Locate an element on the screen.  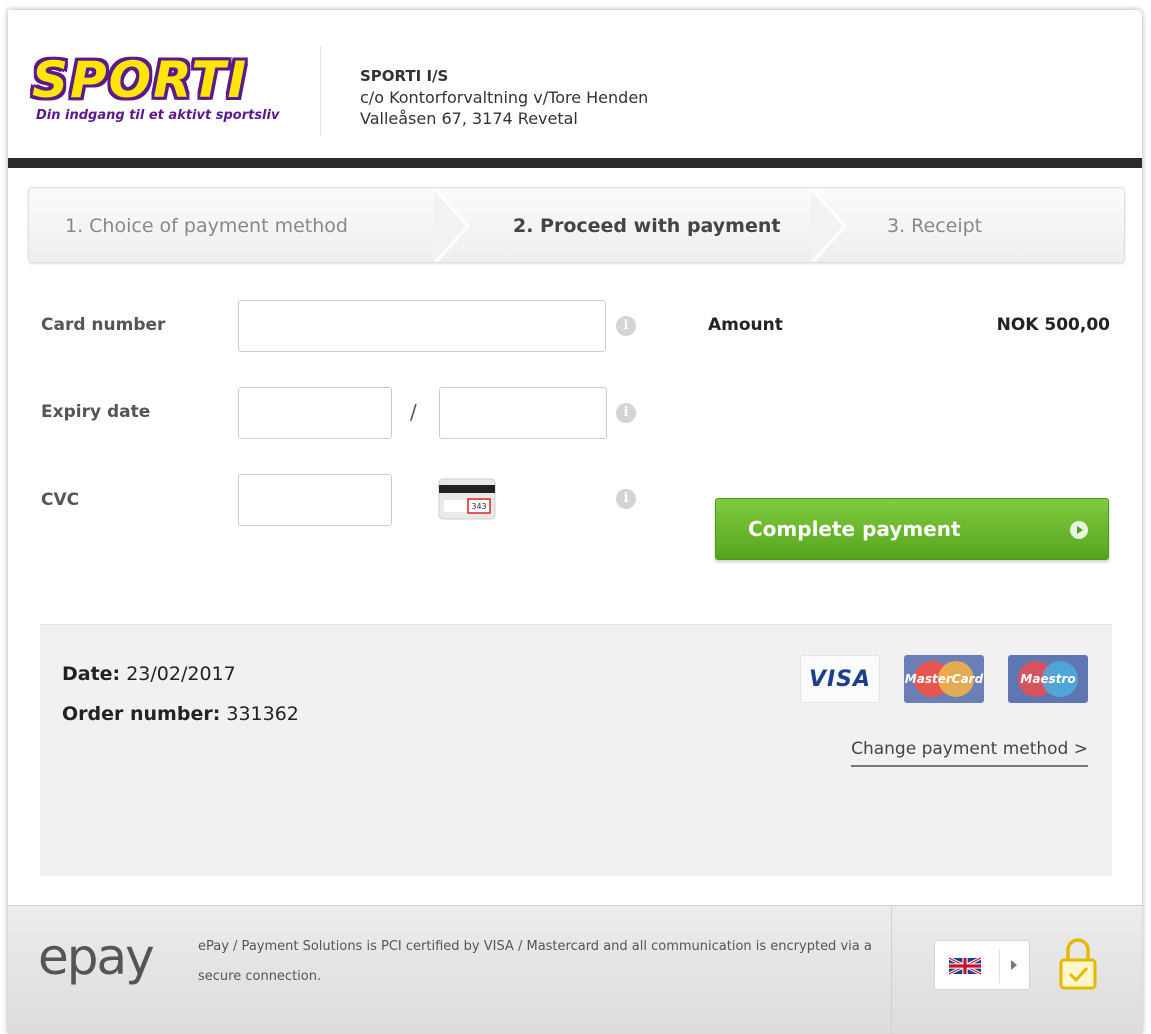
order-date: Date: 23/02/2017 is located at coordinates (149, 674).